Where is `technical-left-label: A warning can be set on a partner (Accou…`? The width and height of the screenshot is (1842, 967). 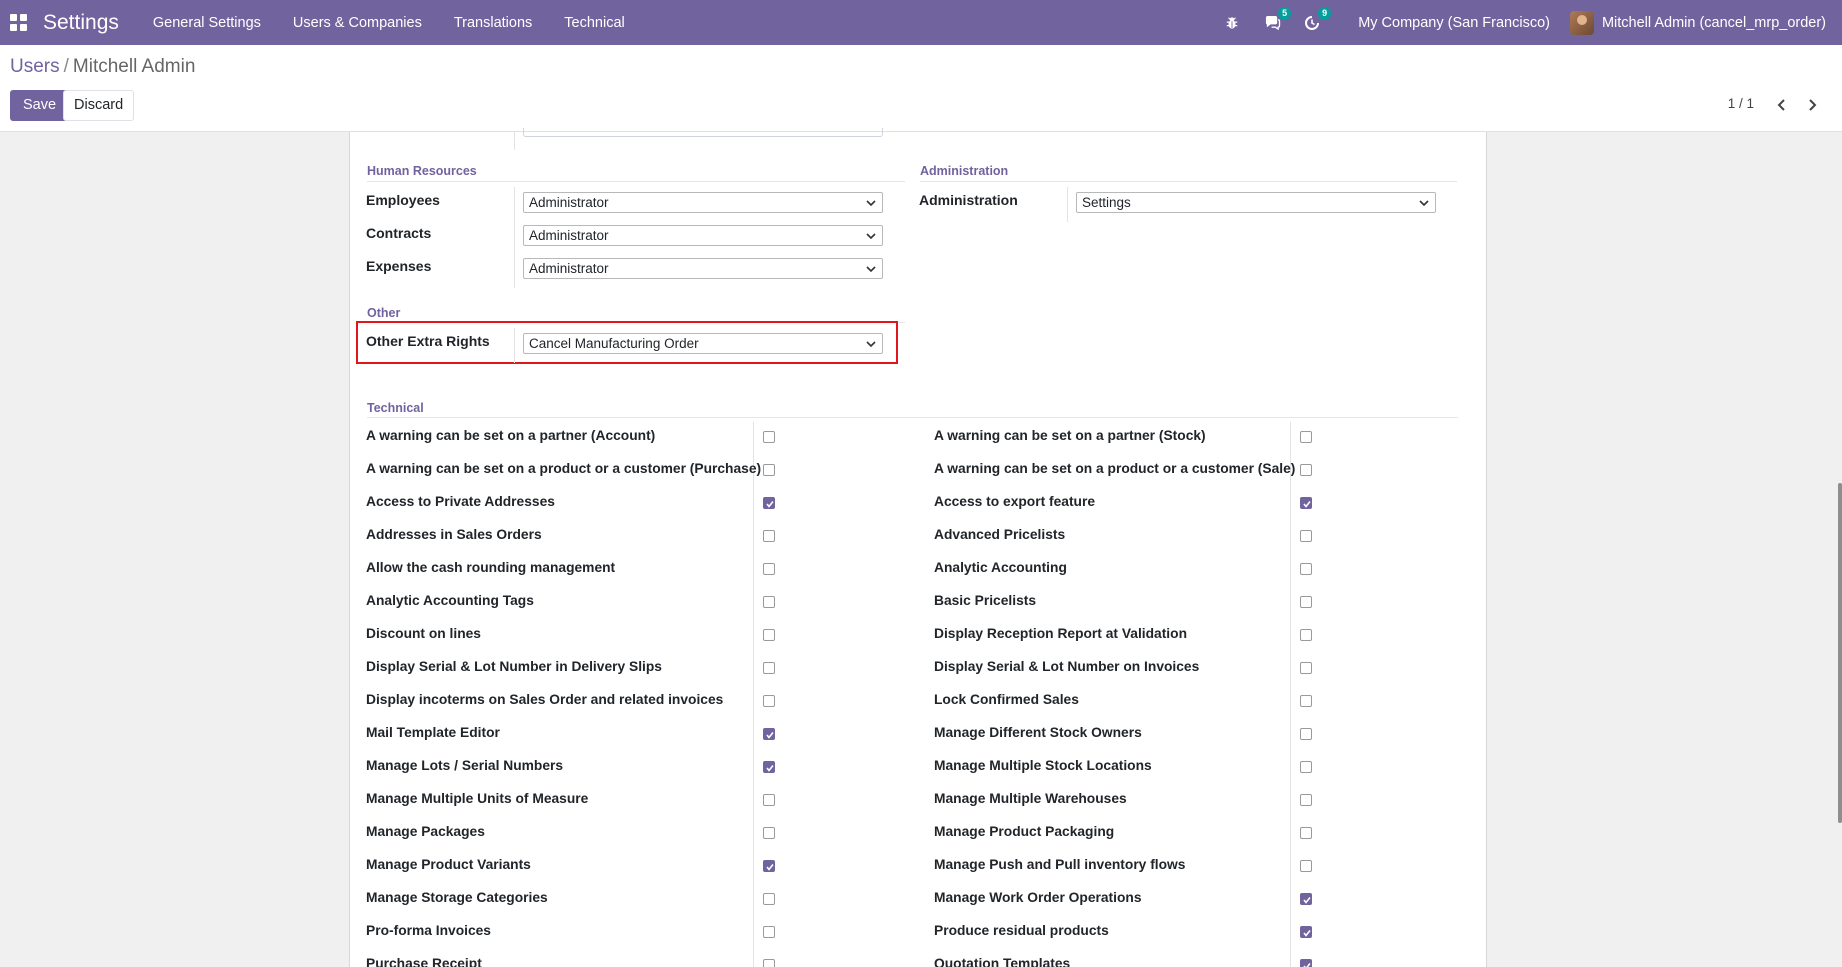 technical-left-label: A warning can be set on a partner (Accou… is located at coordinates (511, 435).